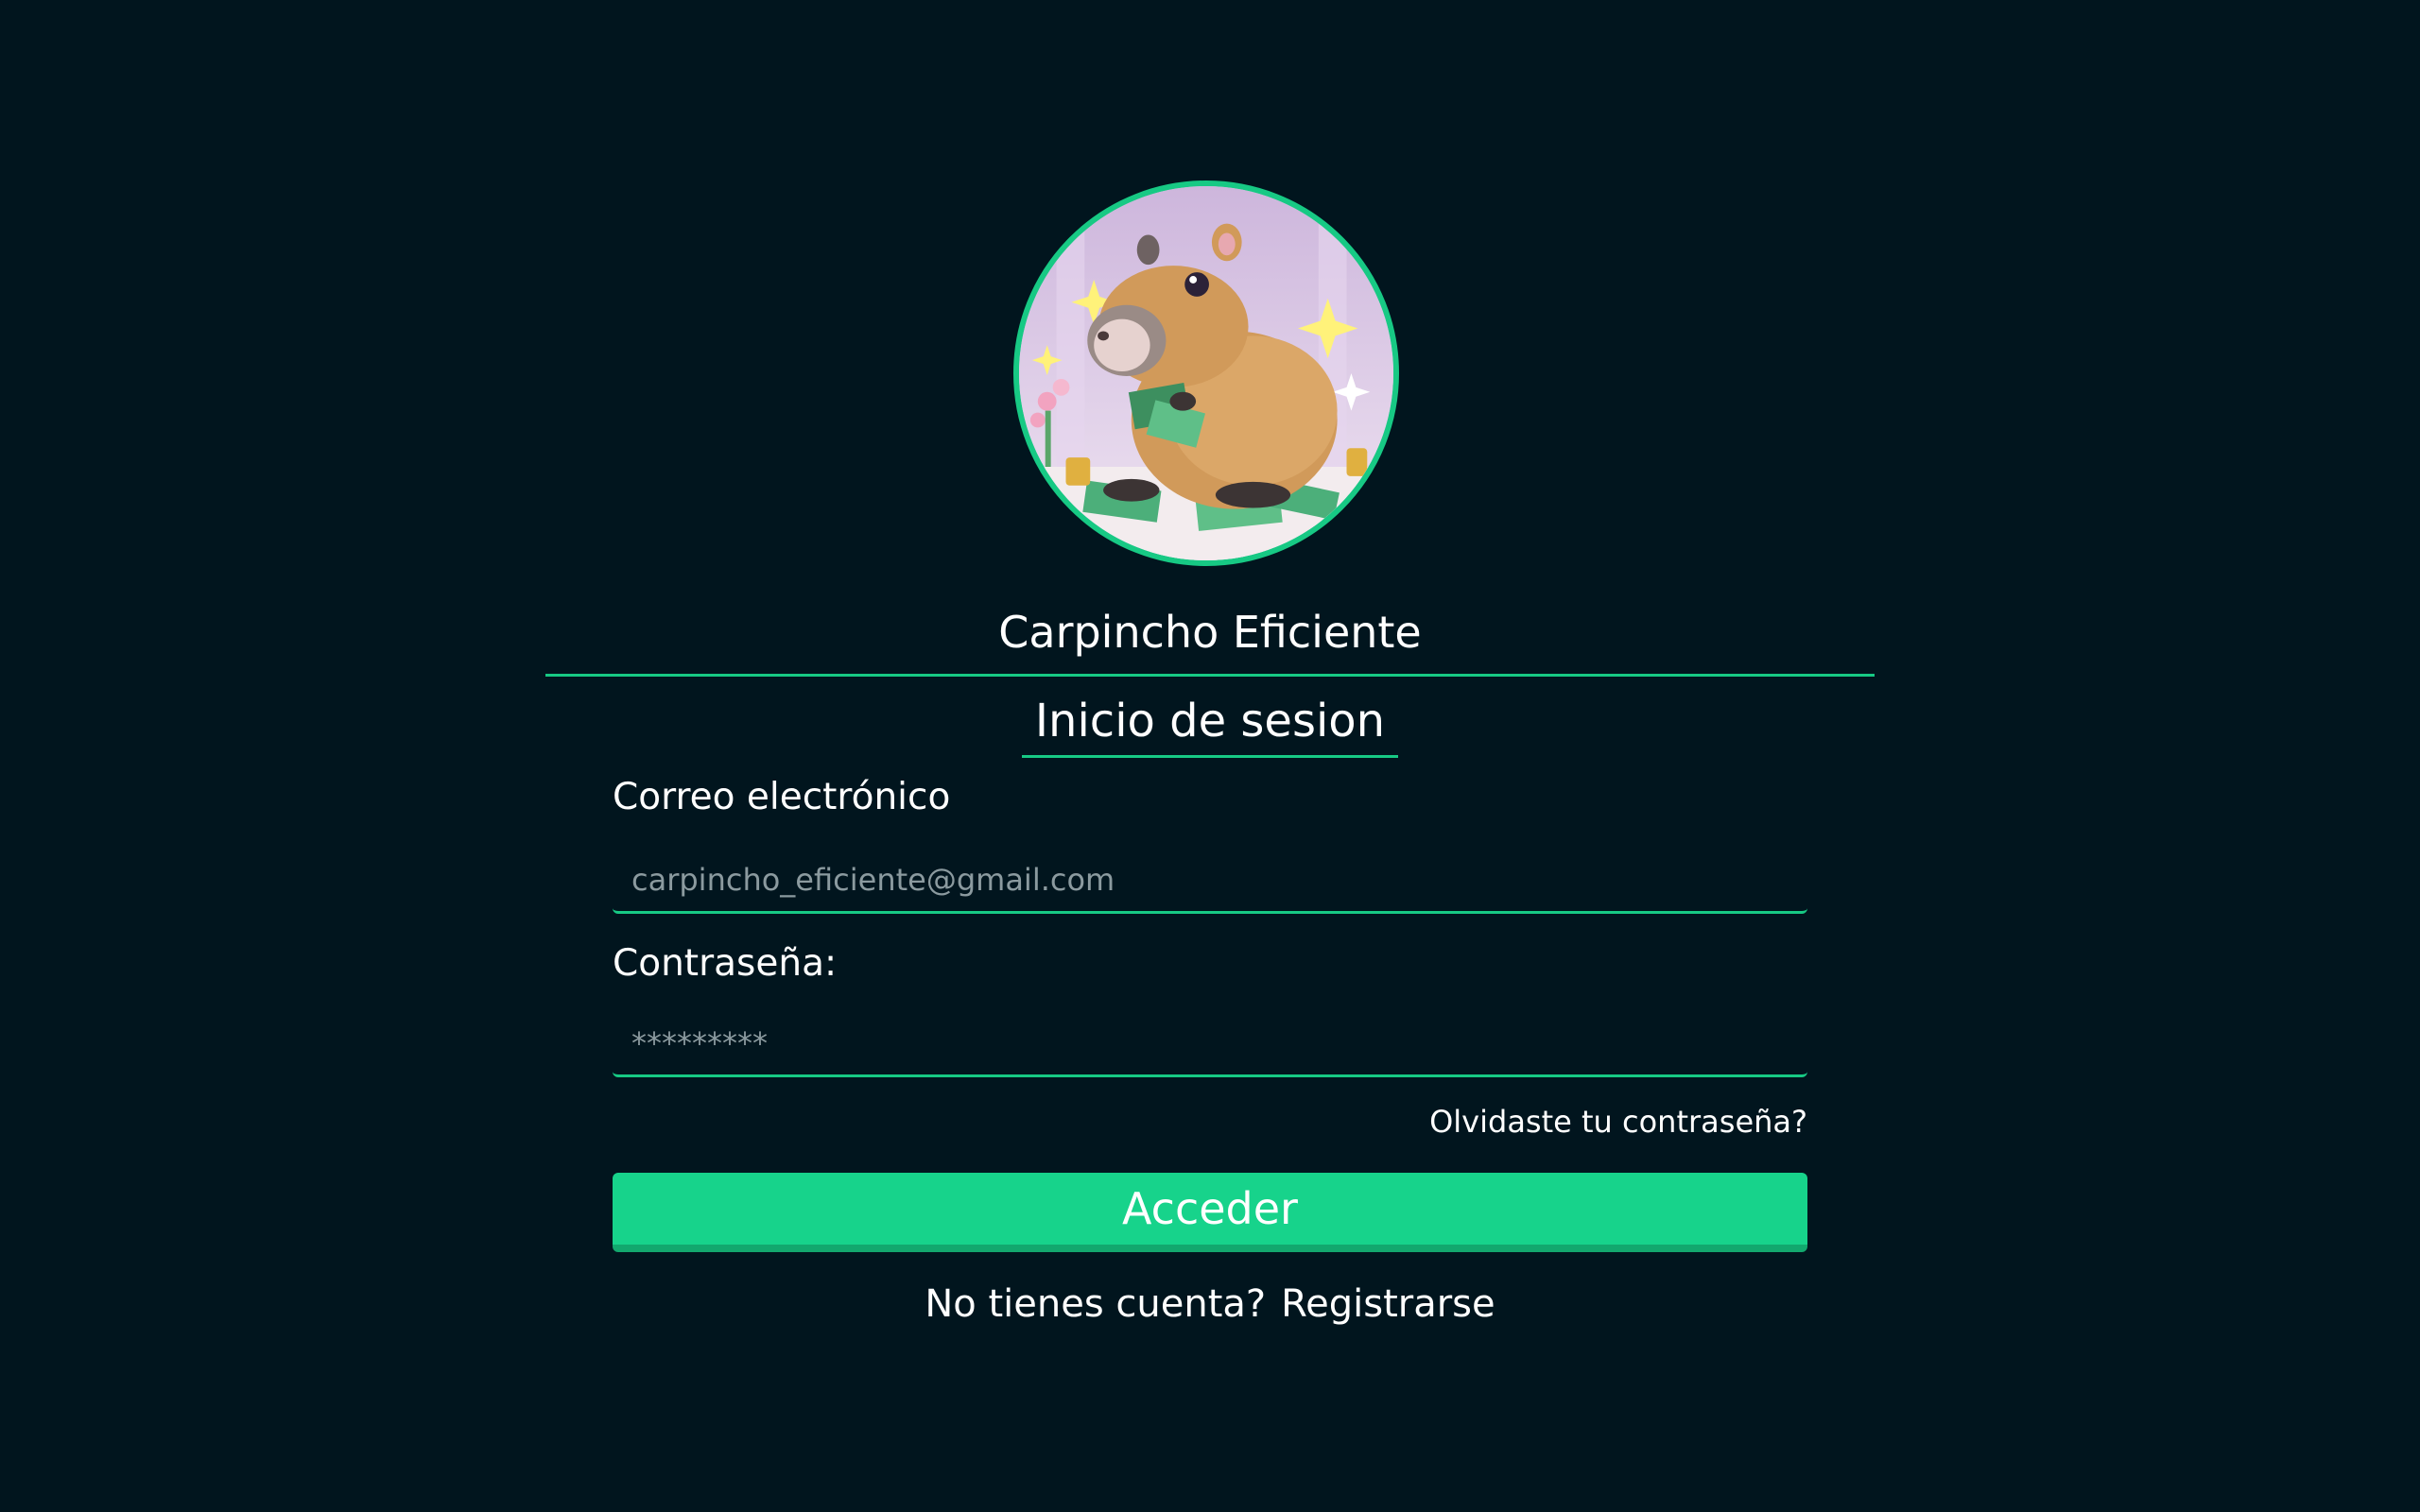 This screenshot has height=1512, width=2420. What do you see at coordinates (782, 797) in the screenshot?
I see `email-label: Correo electrónico` at bounding box center [782, 797].